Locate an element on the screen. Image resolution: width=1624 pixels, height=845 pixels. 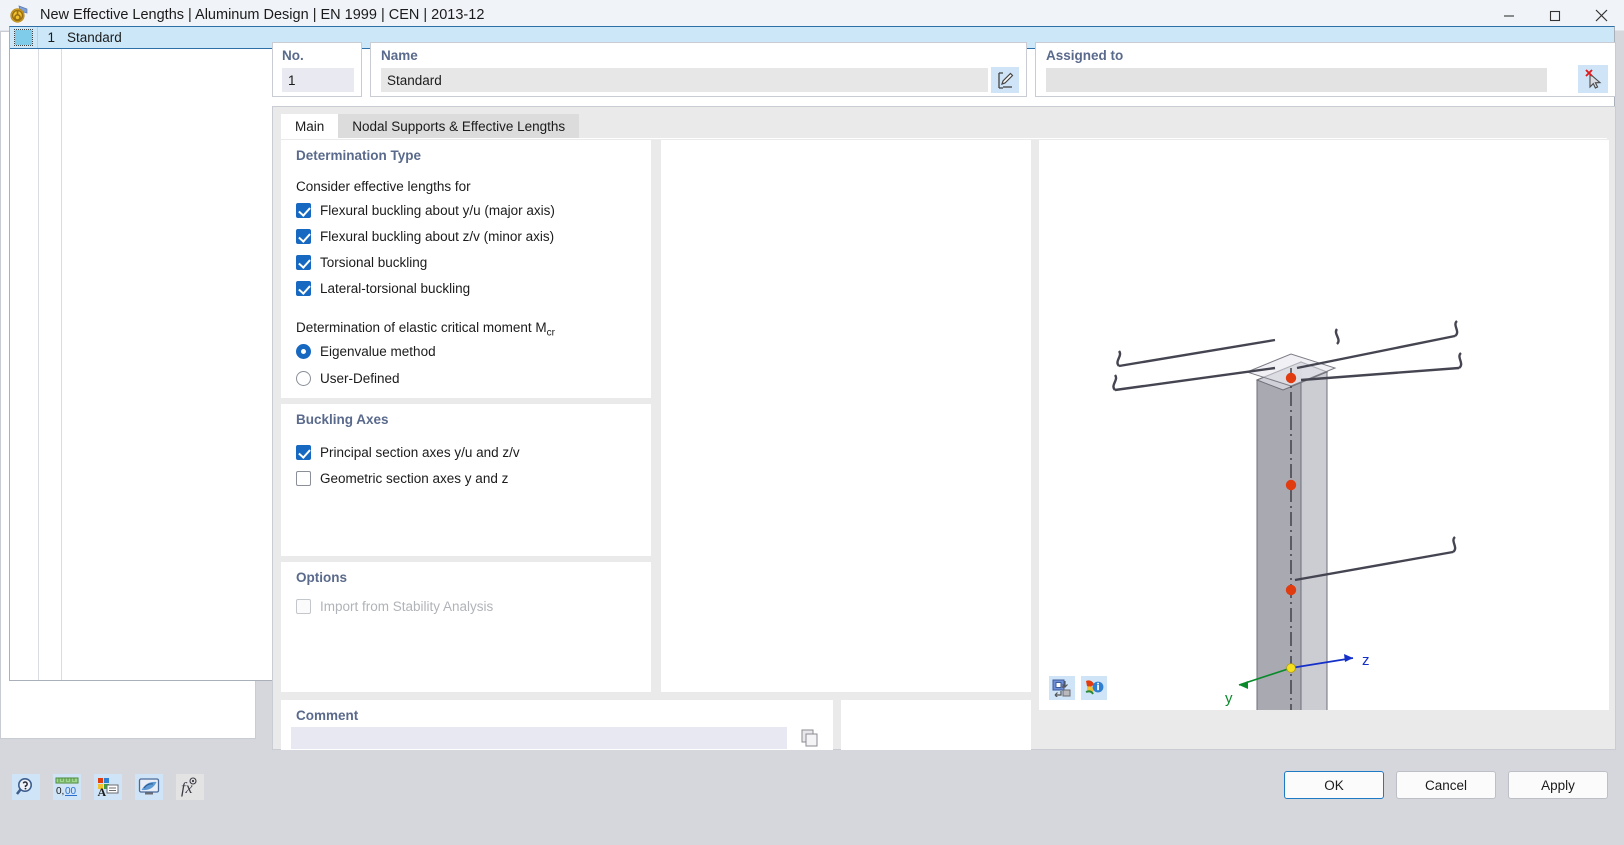
row-color-cell is located at coordinates (24, 37).